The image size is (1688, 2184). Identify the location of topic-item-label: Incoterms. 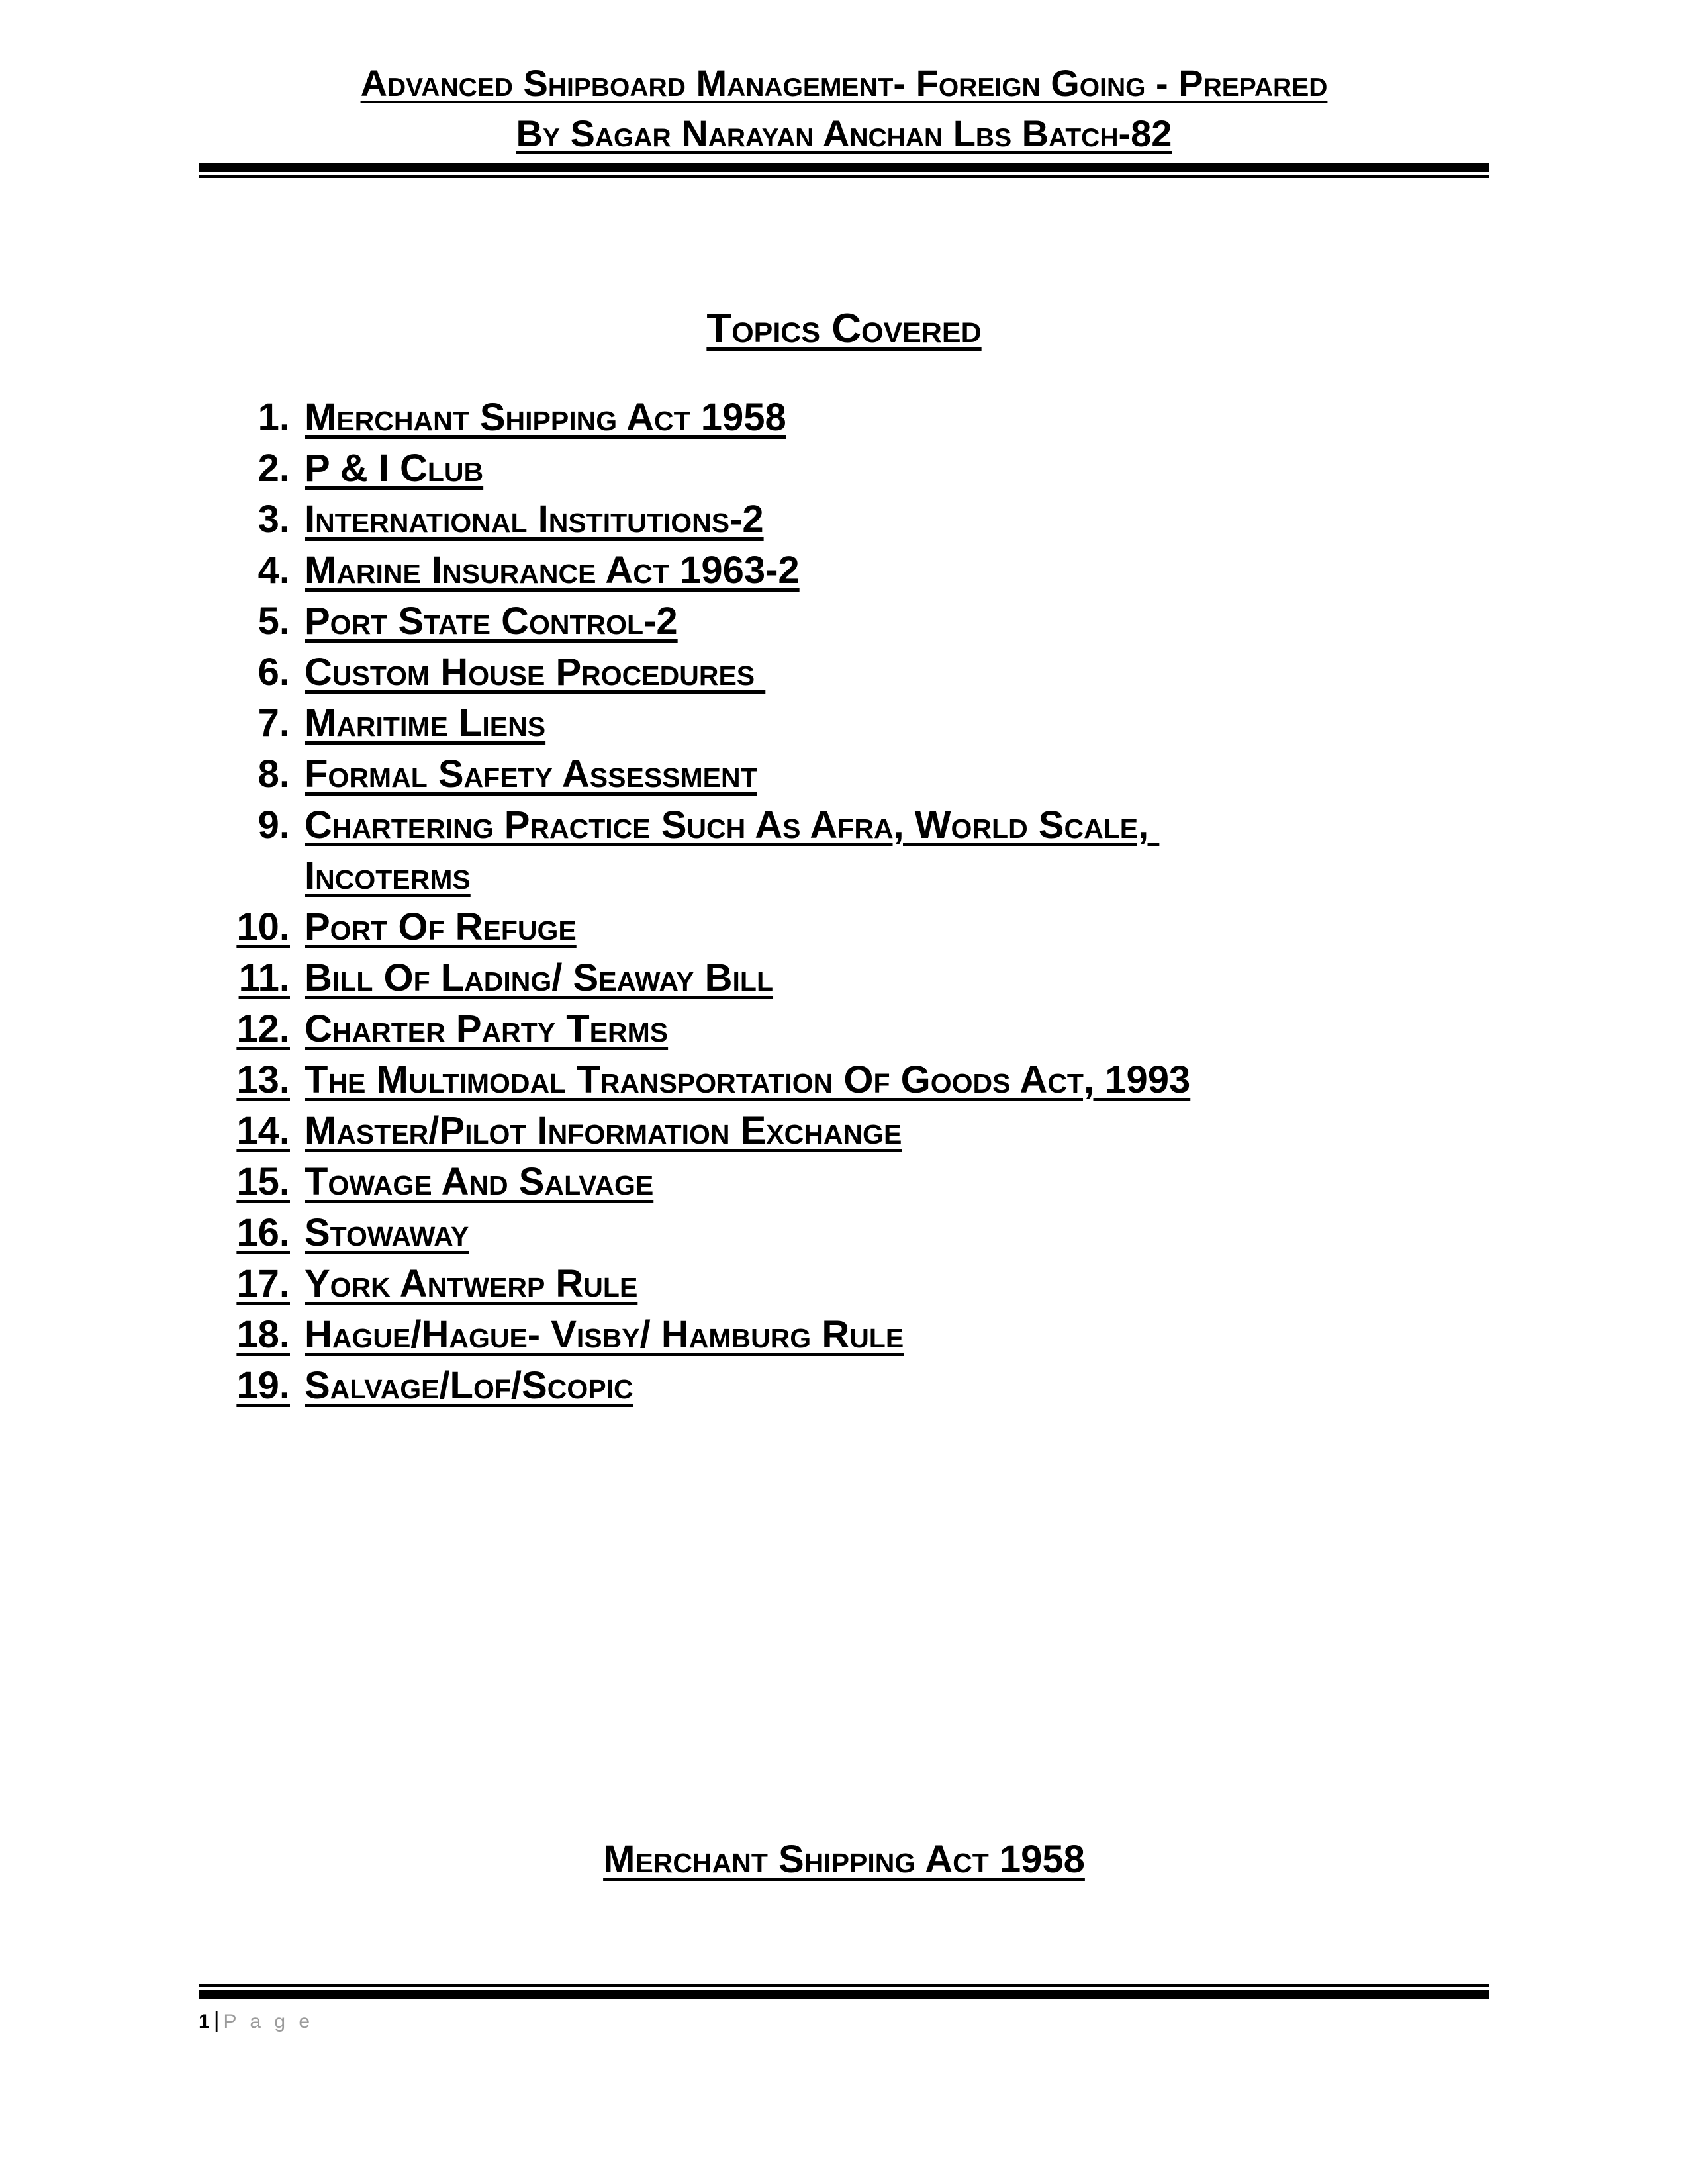
(388, 876).